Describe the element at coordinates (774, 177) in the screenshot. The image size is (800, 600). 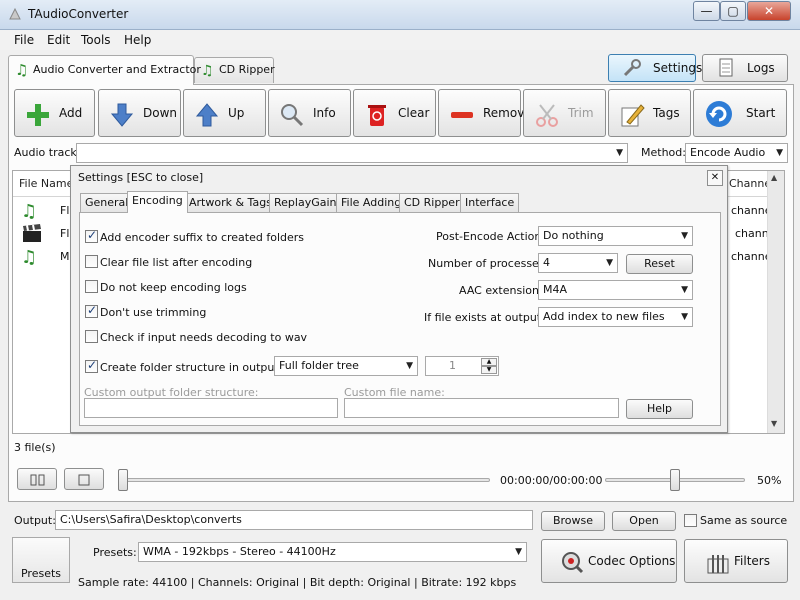
I see `scroll-up-icon: ▲` at that location.